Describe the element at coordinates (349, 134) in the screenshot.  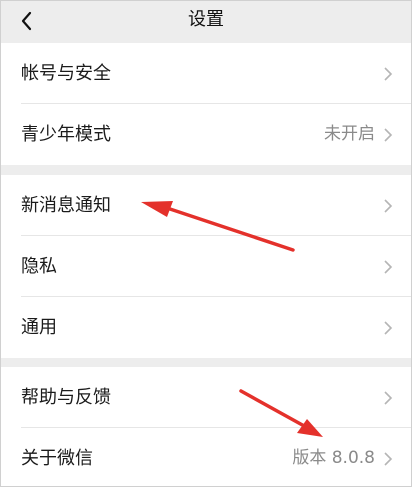
I see `teen-mode-status: 未开启` at that location.